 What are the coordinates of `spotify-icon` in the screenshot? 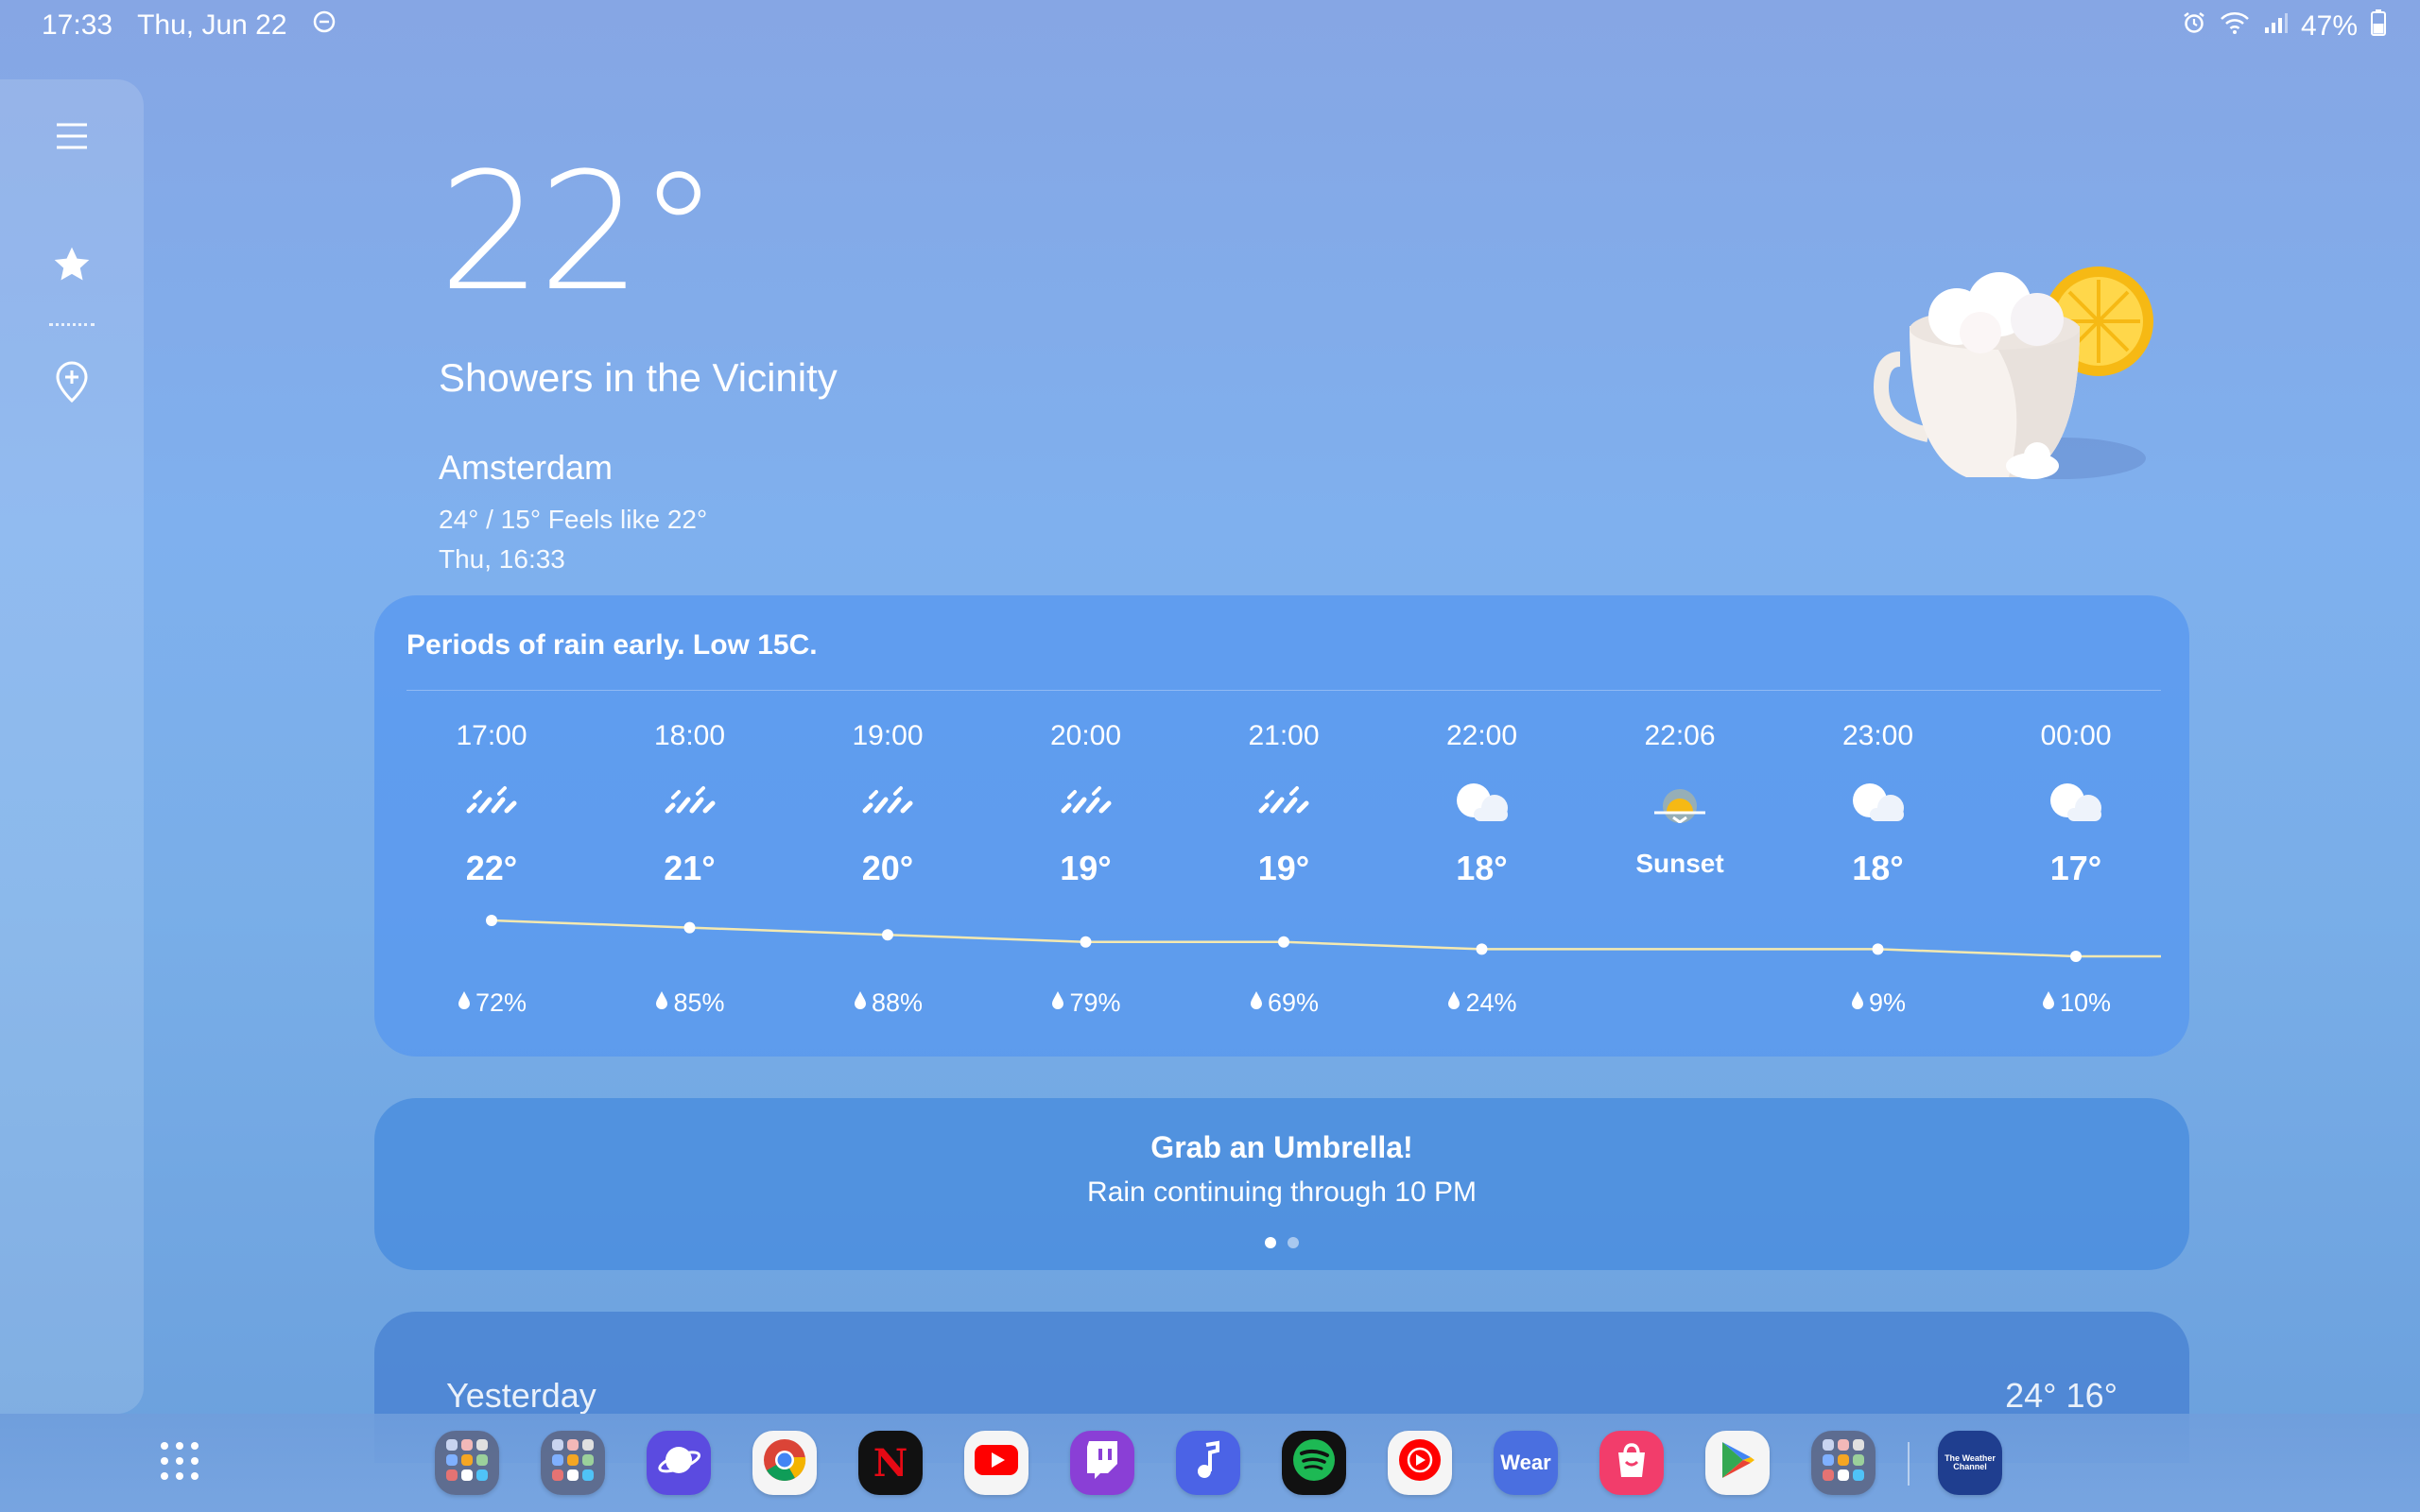 It's located at (1314, 1463).